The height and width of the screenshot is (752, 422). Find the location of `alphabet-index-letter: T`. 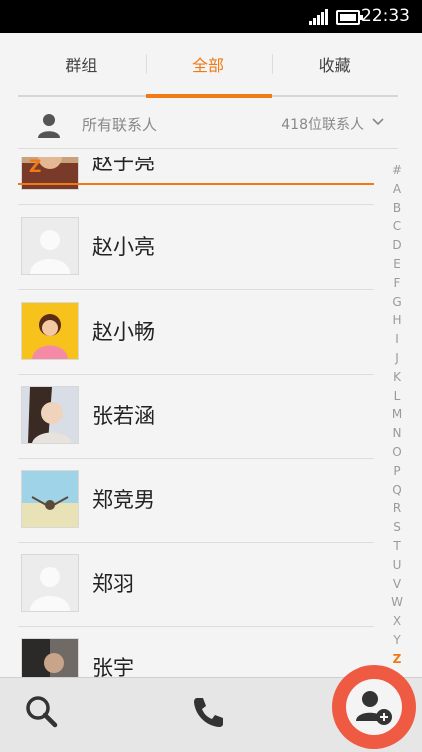

alphabet-index-letter: T is located at coordinates (396, 546).